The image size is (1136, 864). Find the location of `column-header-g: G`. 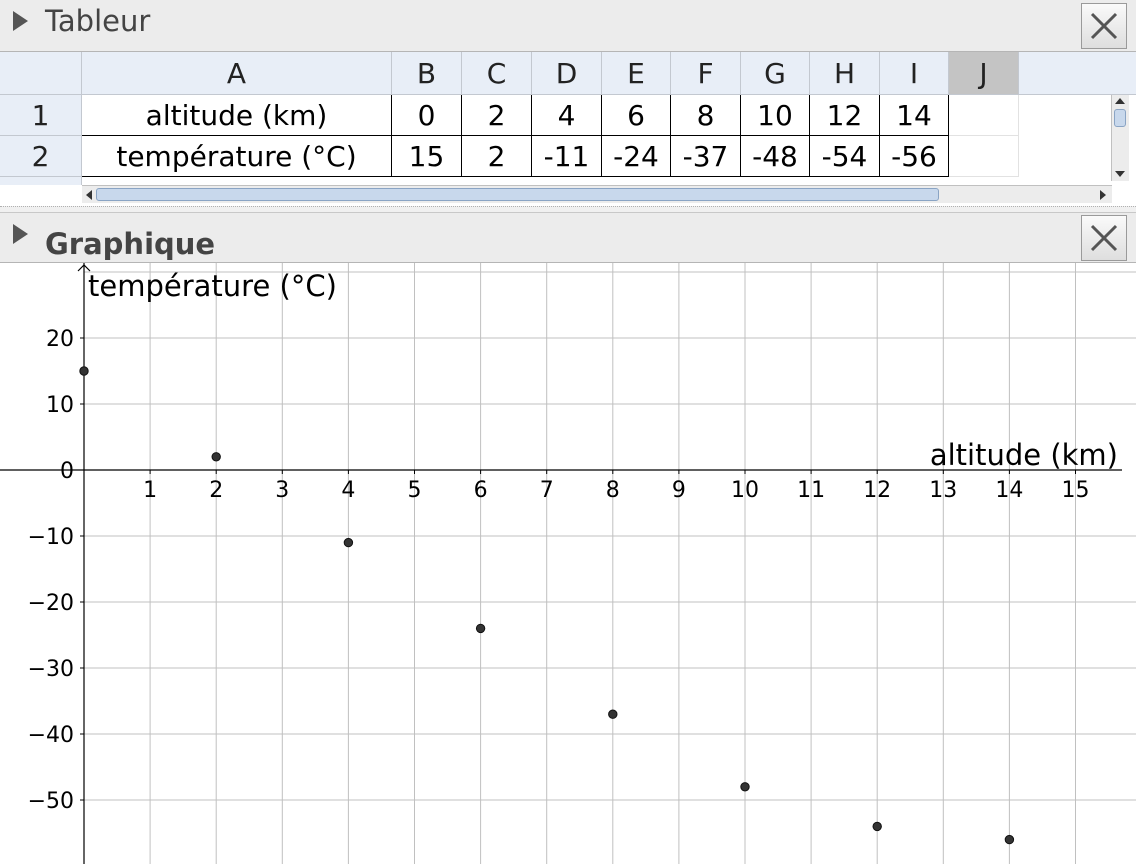

column-header-g: G is located at coordinates (775, 73).